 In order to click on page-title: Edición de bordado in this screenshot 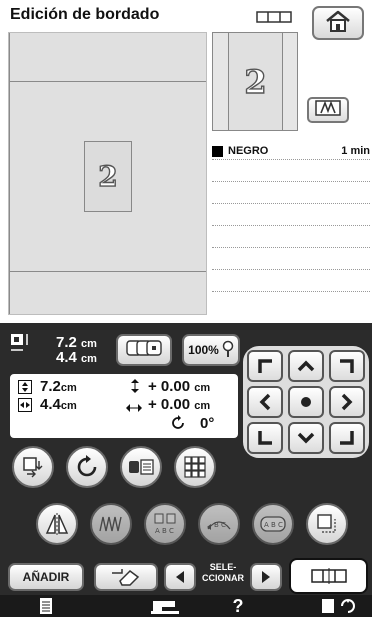, I will do `click(85, 14)`.